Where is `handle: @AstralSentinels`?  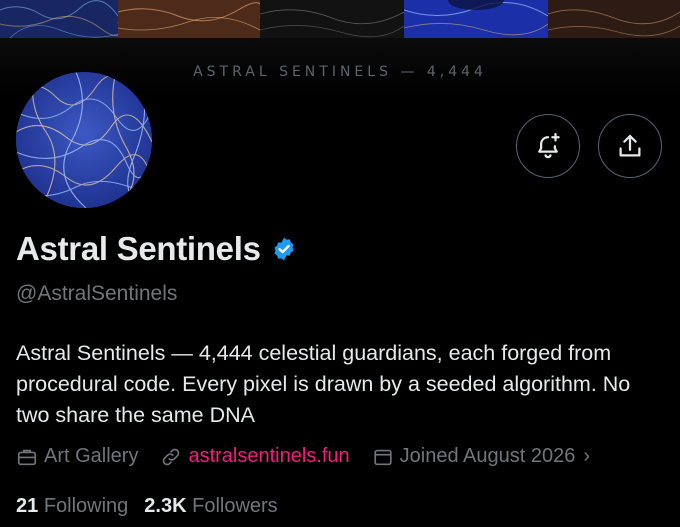
handle: @AstralSentinels is located at coordinates (97, 293).